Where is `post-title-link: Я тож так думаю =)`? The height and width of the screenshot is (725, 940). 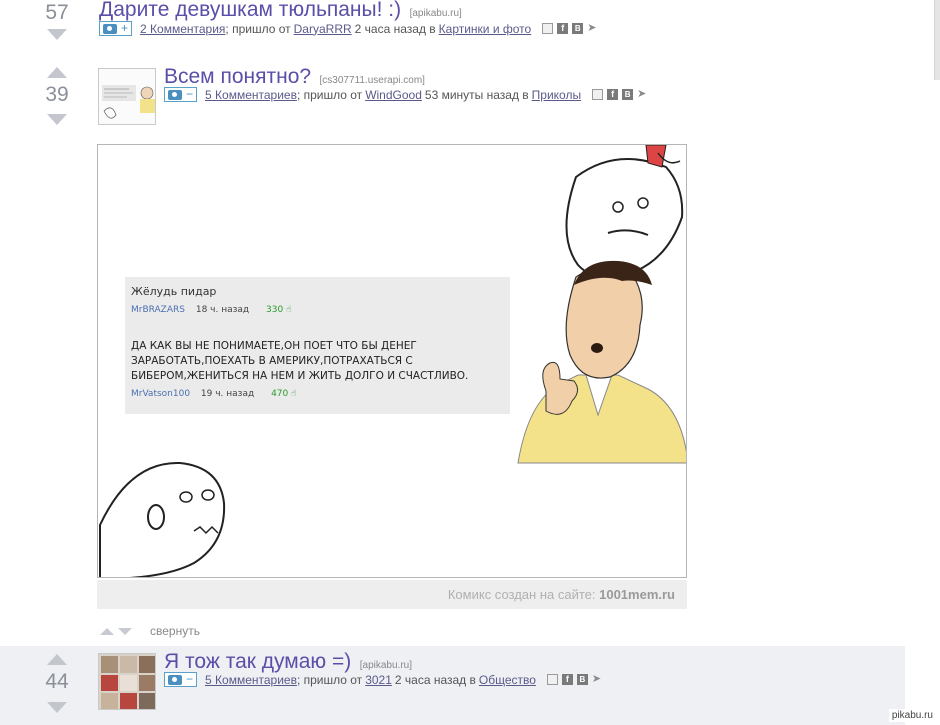 post-title-link: Я тож так думаю =) is located at coordinates (257, 661).